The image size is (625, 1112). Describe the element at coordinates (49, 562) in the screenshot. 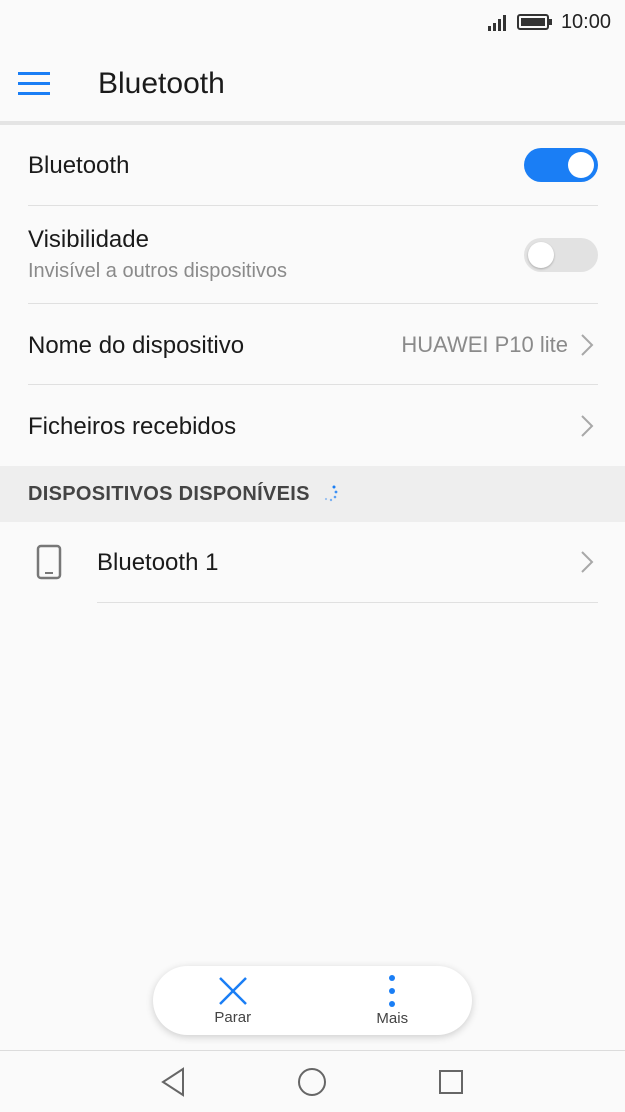

I see `phone-icon` at that location.